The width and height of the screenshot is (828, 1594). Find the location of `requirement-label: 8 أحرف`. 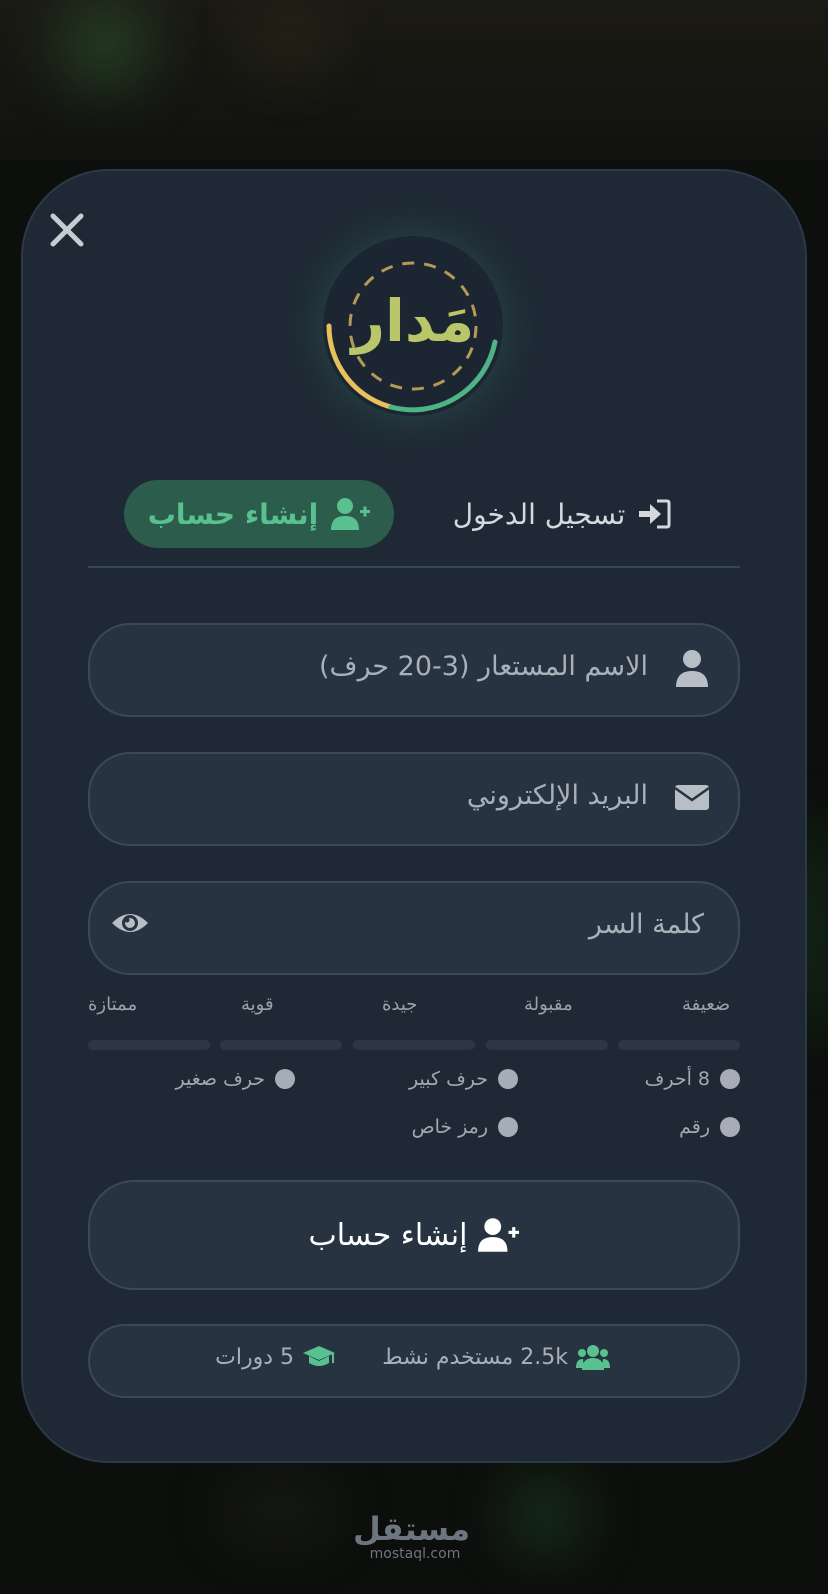

requirement-label: 8 أحرف is located at coordinates (677, 1079).